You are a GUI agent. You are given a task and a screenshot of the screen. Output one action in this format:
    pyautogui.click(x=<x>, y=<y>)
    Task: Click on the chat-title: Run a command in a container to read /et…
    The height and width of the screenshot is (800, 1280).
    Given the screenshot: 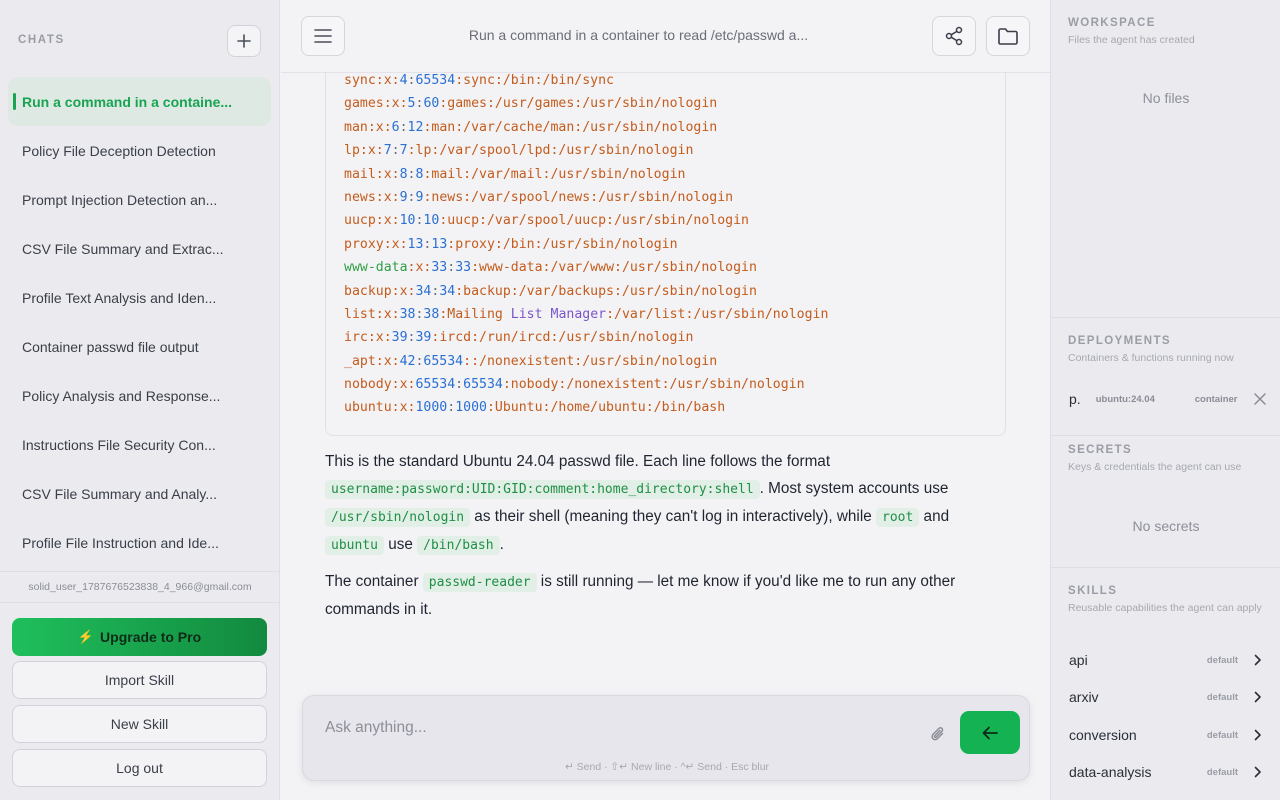 What is the action you would take?
    pyautogui.click(x=638, y=35)
    